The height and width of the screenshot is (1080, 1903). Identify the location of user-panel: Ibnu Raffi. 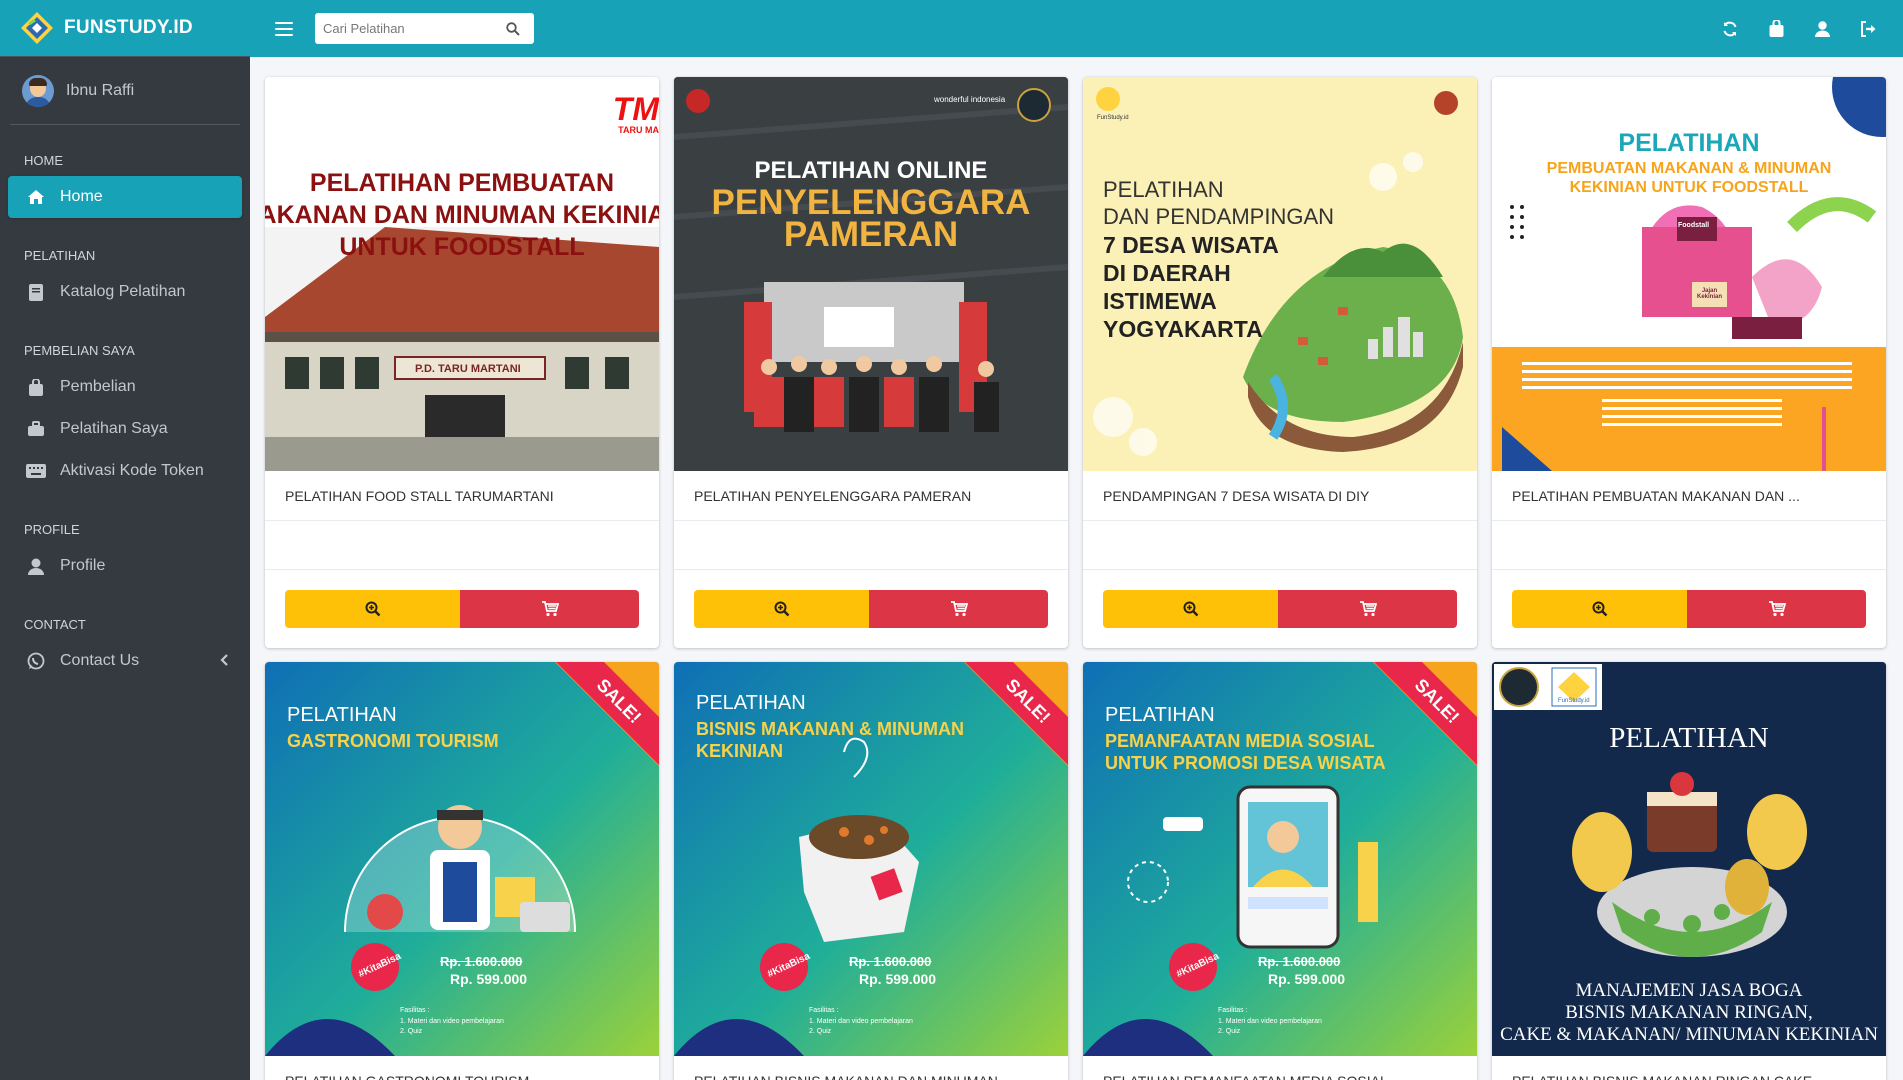
(125, 91).